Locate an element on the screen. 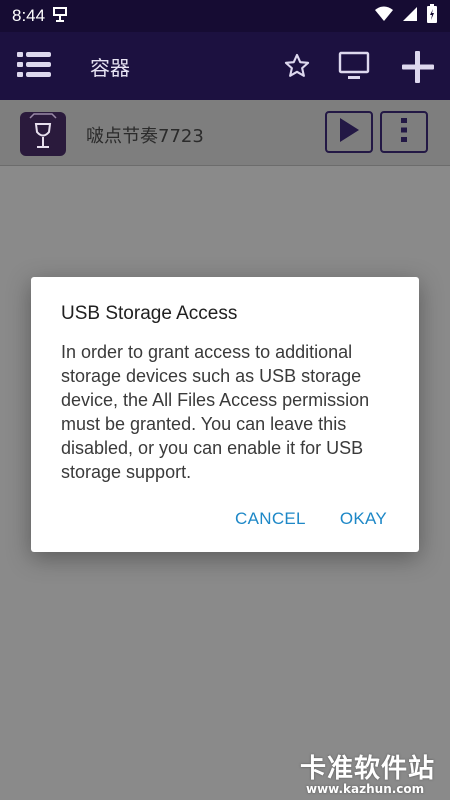 Image resolution: width=450 pixels, height=800 pixels. status-bar: 8:44 is located at coordinates (225, 16).